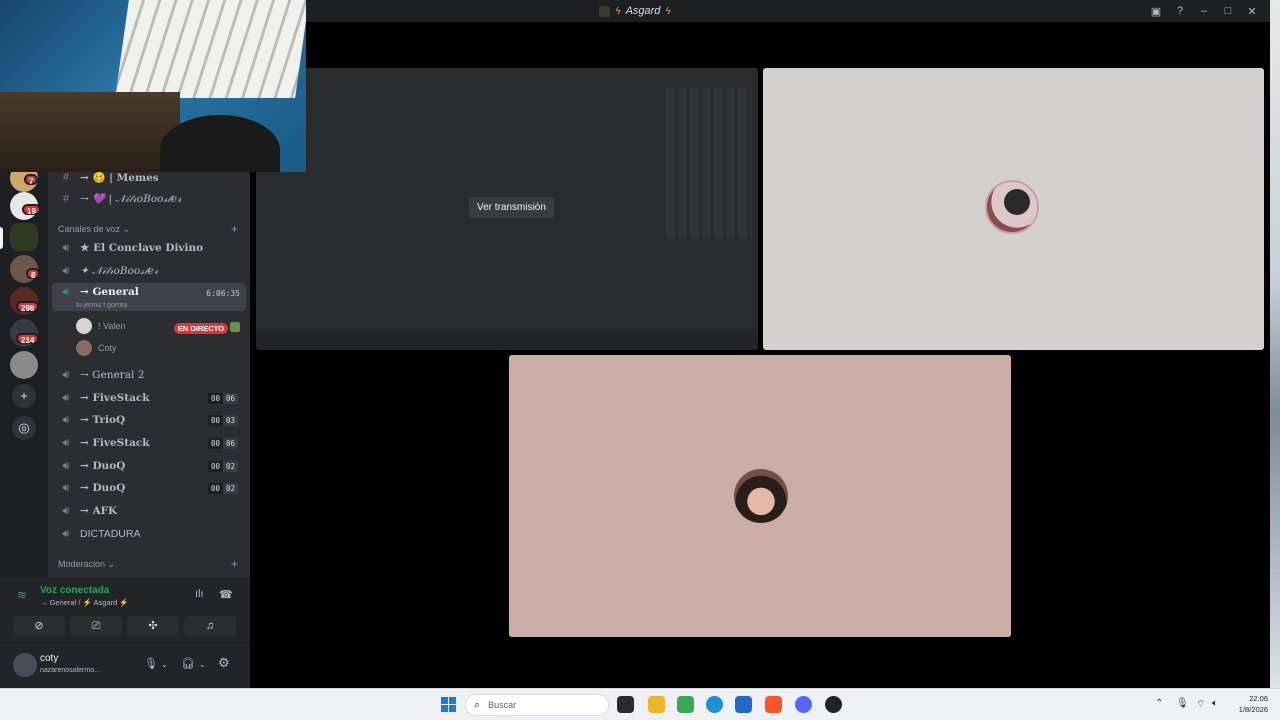 The height and width of the screenshot is (720, 1280). Describe the element at coordinates (149, 248) in the screenshot. I see `voice-channel: 🔊︎ ★ El Conclave Divino` at that location.